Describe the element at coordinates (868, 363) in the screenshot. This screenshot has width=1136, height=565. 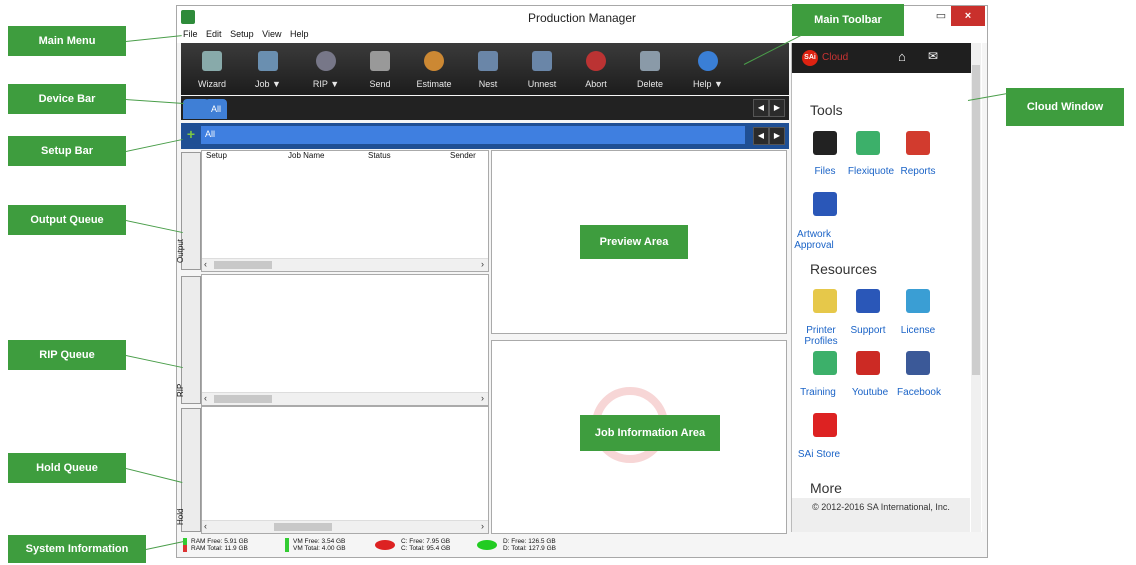
I see `youtube-icon` at that location.